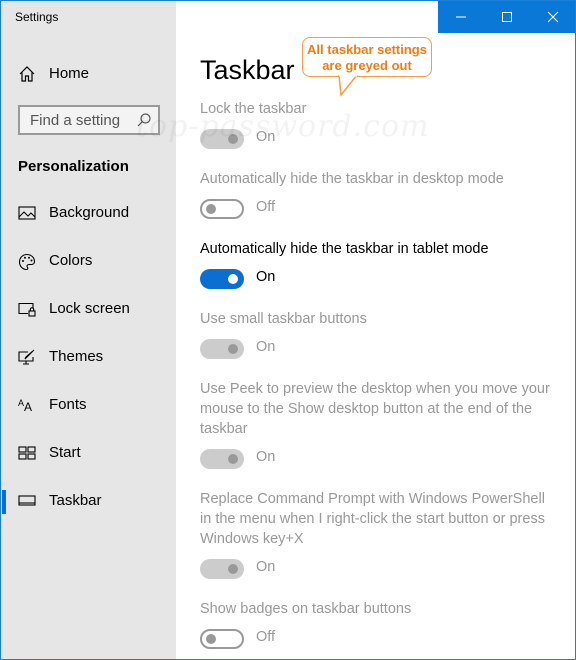 The height and width of the screenshot is (660, 576). I want to click on setting-label: Lock the taskbar, so click(253, 109).